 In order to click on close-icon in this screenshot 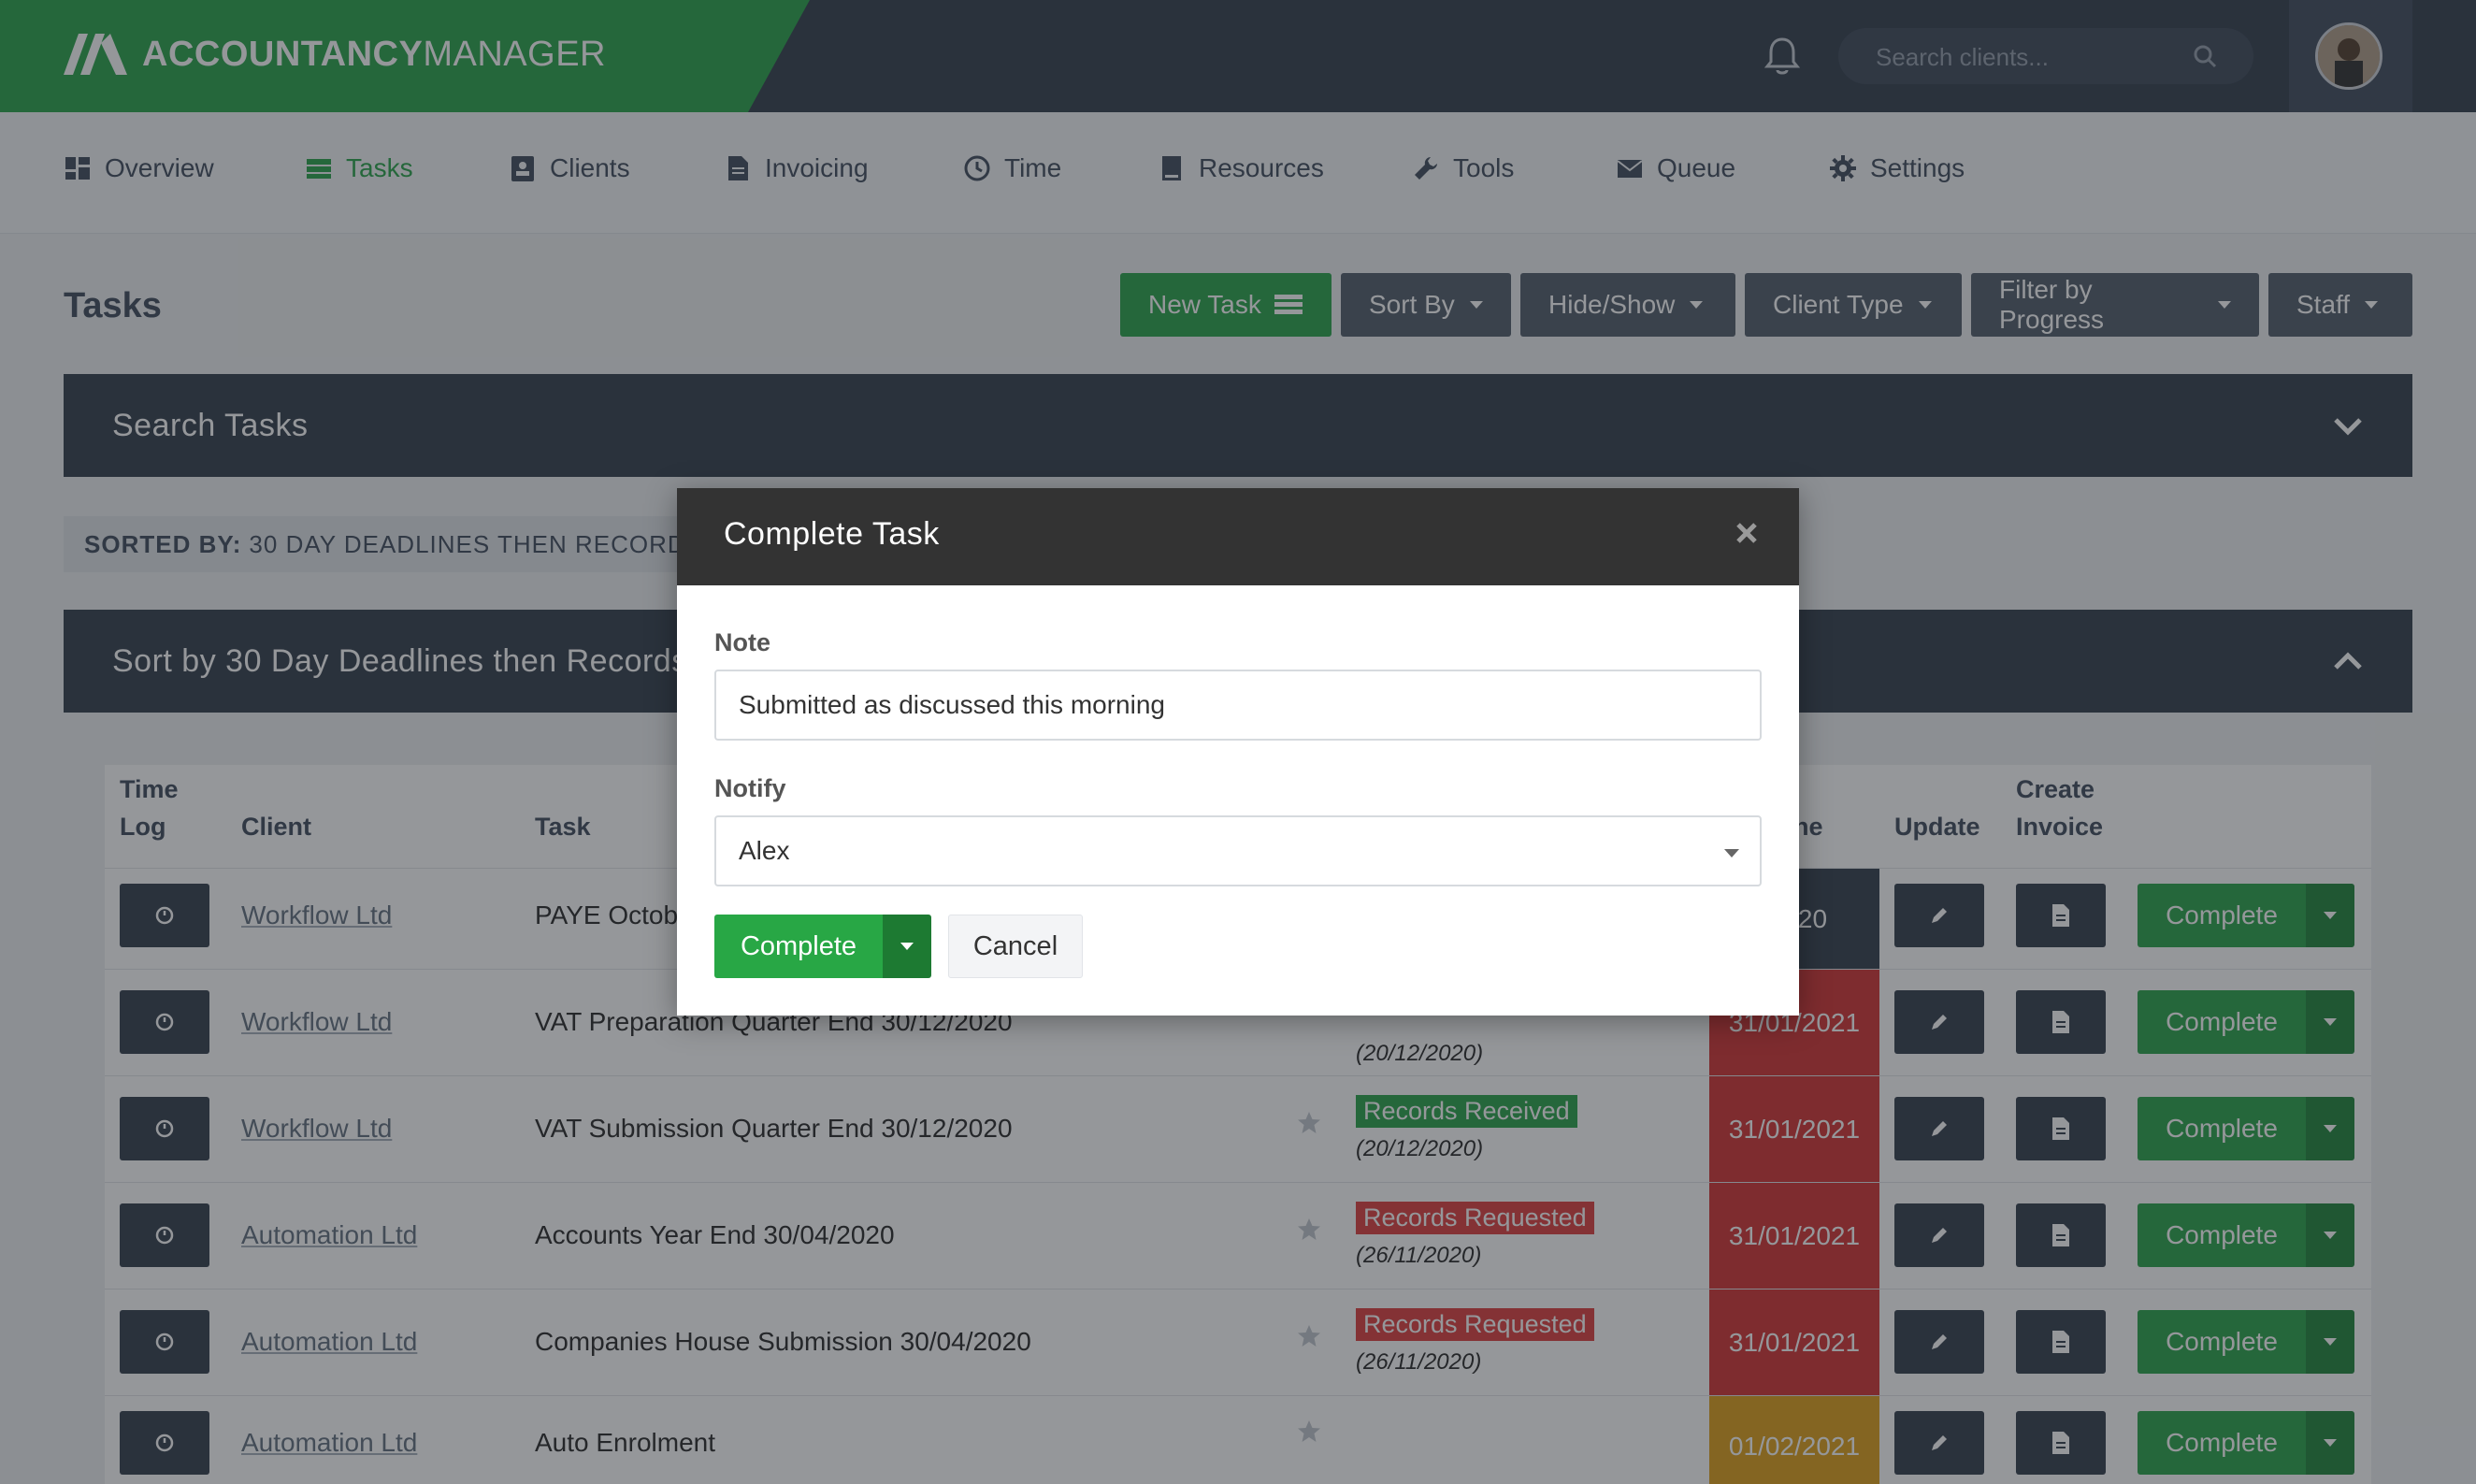, I will do `click(1747, 533)`.